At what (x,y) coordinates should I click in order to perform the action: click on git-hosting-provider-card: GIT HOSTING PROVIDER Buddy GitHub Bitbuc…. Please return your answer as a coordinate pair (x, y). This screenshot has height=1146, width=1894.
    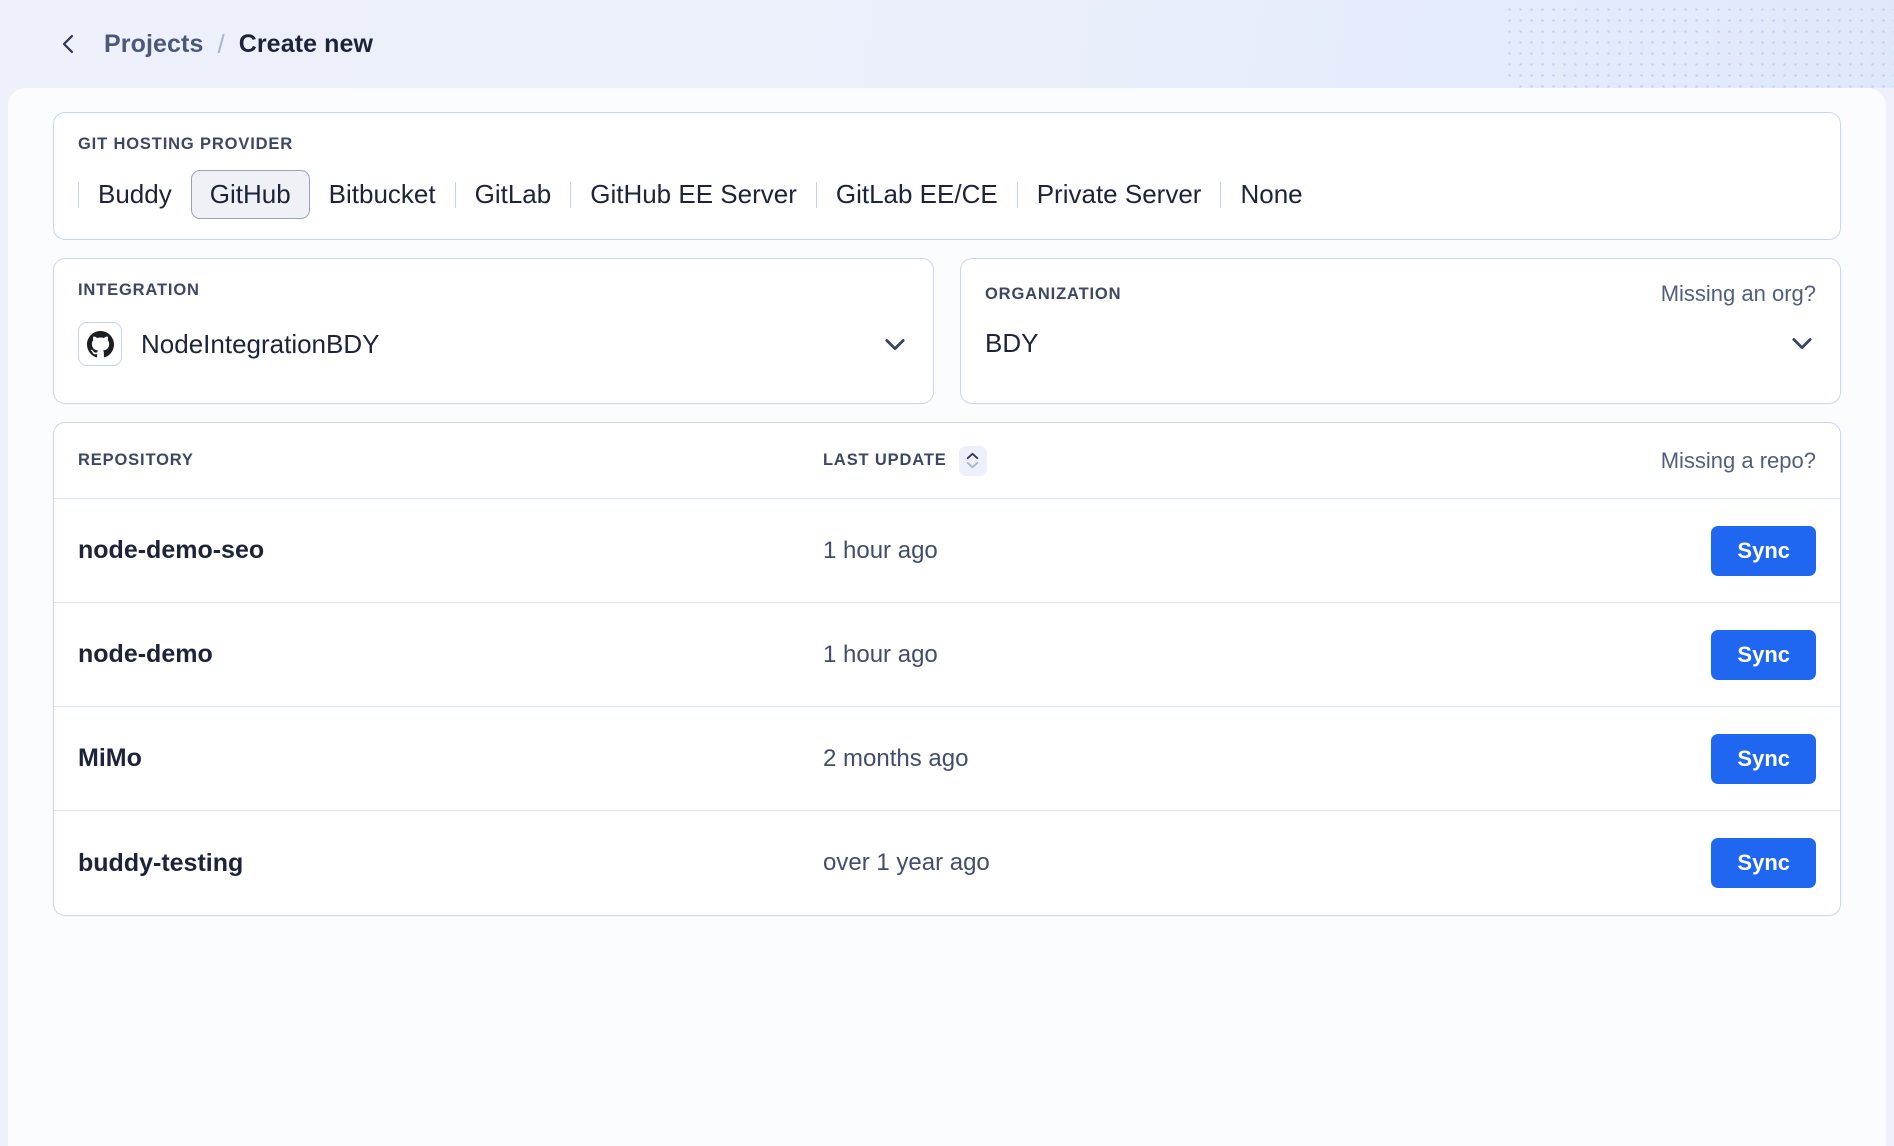
    Looking at the image, I should click on (947, 176).